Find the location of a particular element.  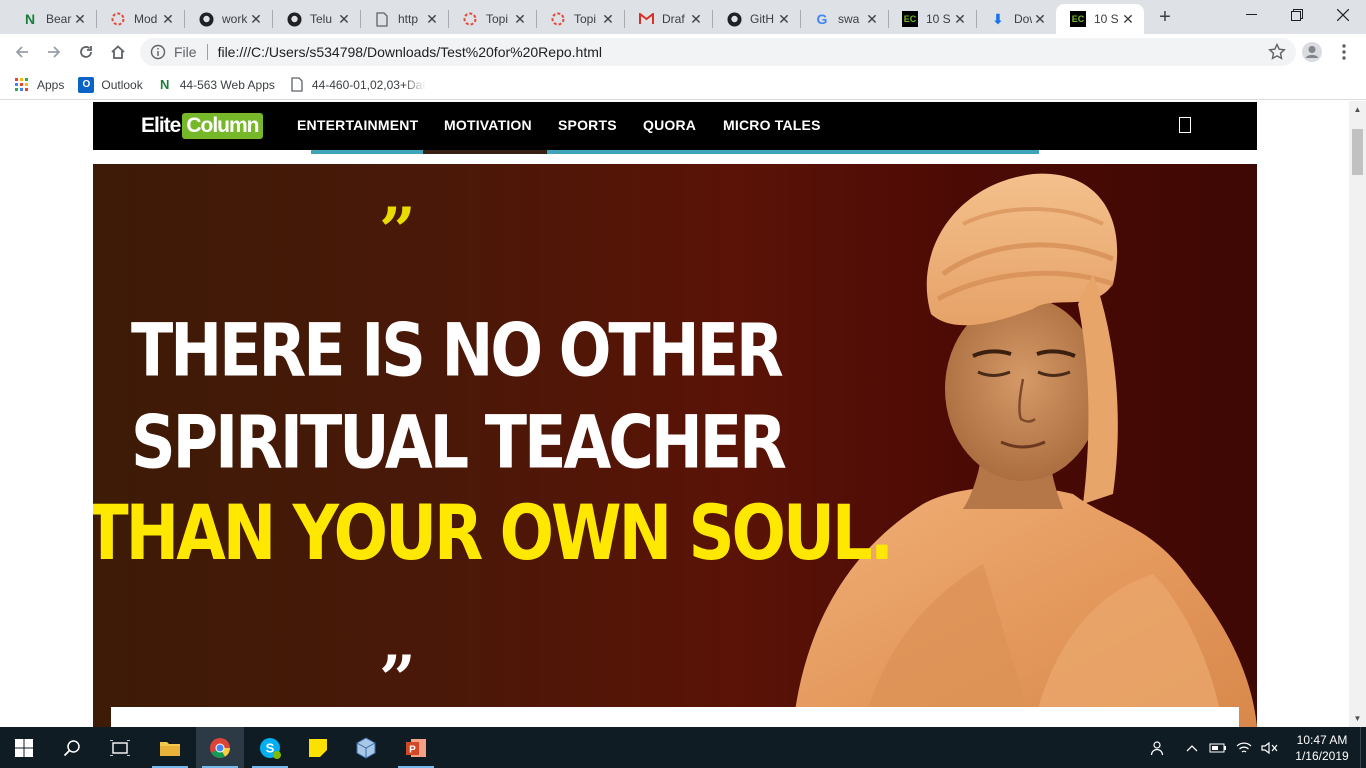

nav-micro-tales: MICRO TALES is located at coordinates (772, 125).